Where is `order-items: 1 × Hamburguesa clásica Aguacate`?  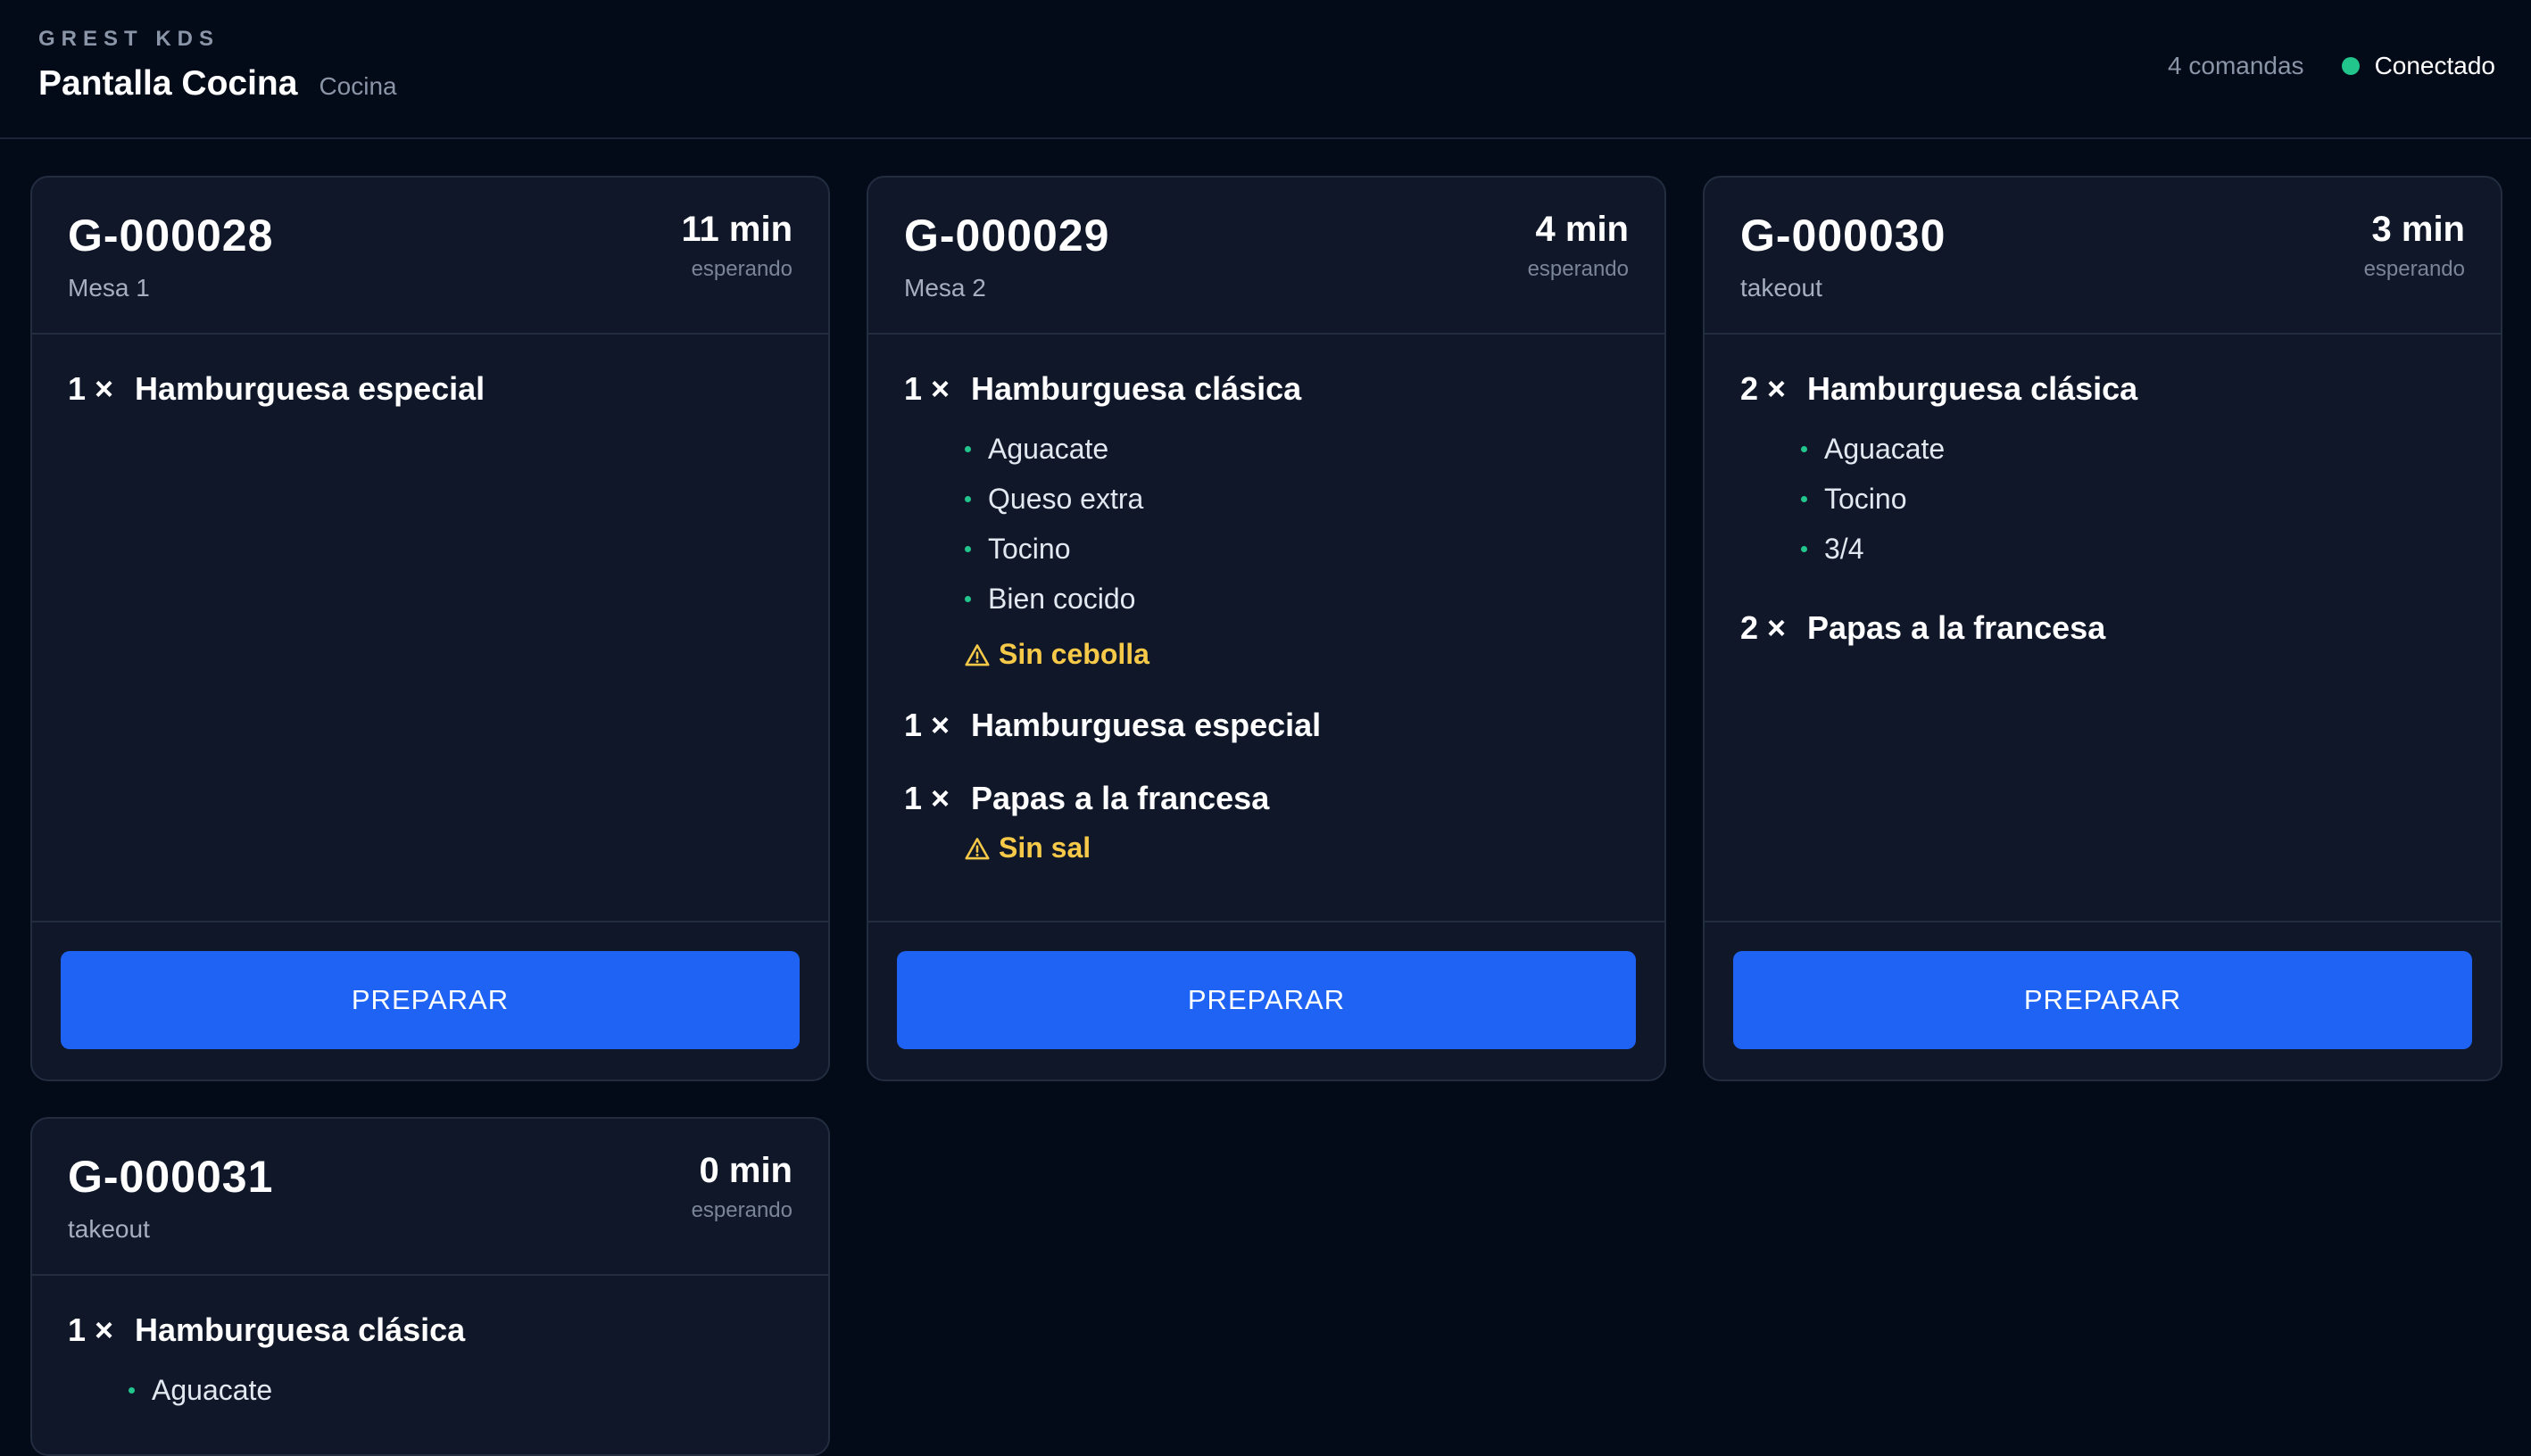
order-items: 1 × Hamburguesa clásica Aguacate is located at coordinates (430, 1345).